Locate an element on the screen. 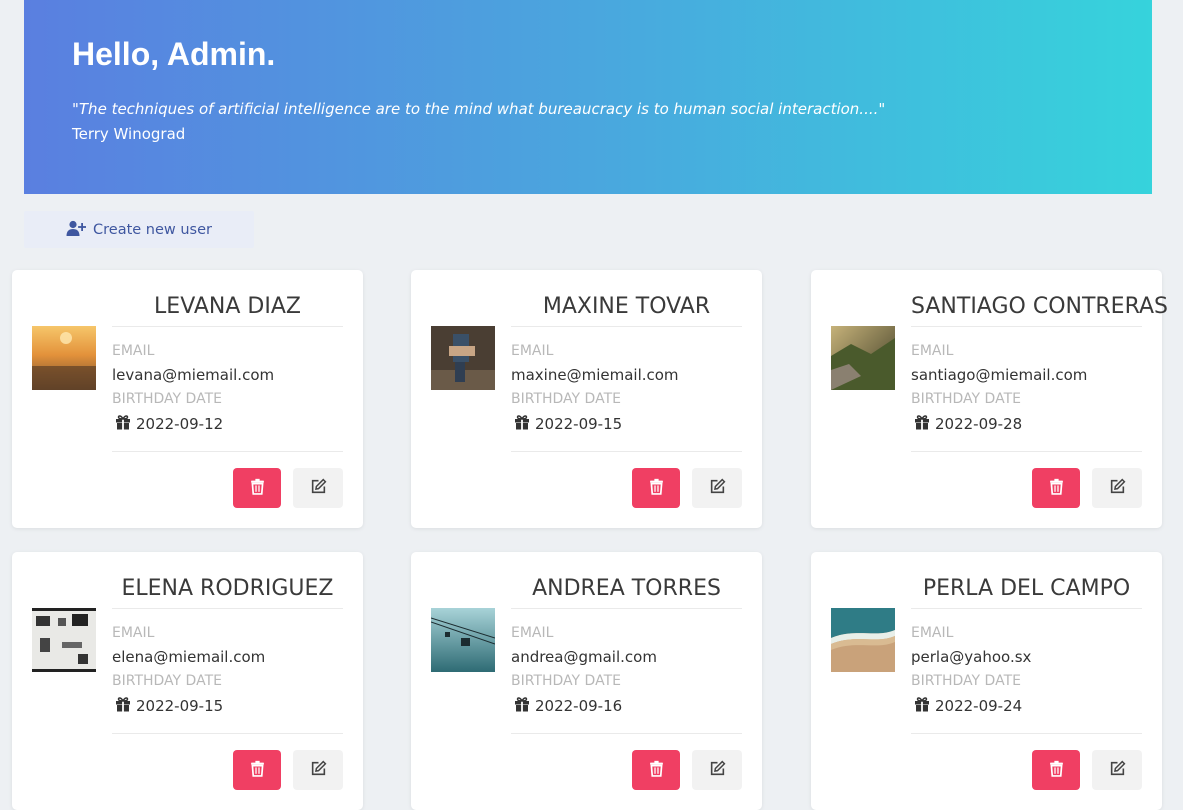 The width and height of the screenshot is (1183, 810). user-email: santiago@miemail.com is located at coordinates (999, 375).